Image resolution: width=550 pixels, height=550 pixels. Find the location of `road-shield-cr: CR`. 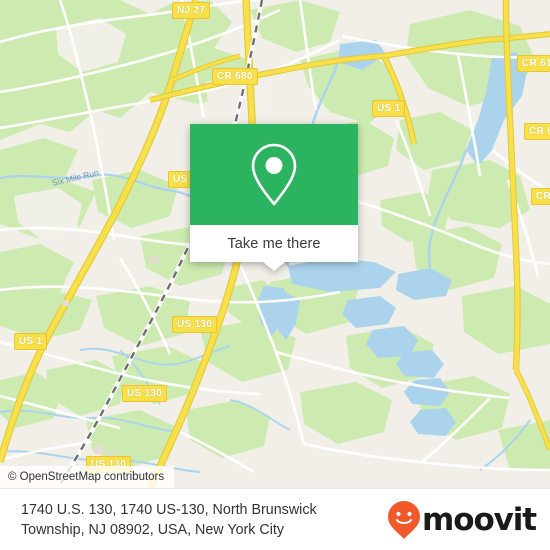

road-shield-cr: CR is located at coordinates (540, 196).